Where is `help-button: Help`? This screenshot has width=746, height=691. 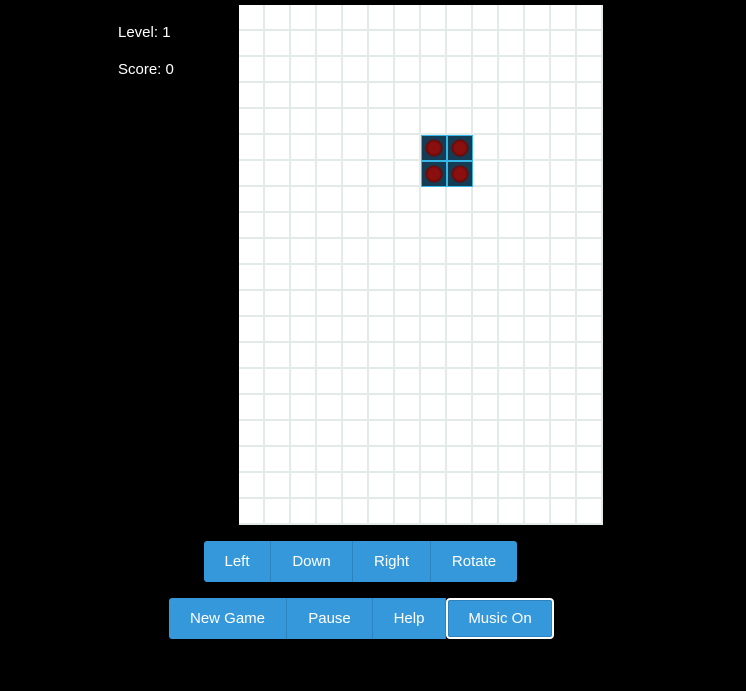 help-button: Help is located at coordinates (409, 618).